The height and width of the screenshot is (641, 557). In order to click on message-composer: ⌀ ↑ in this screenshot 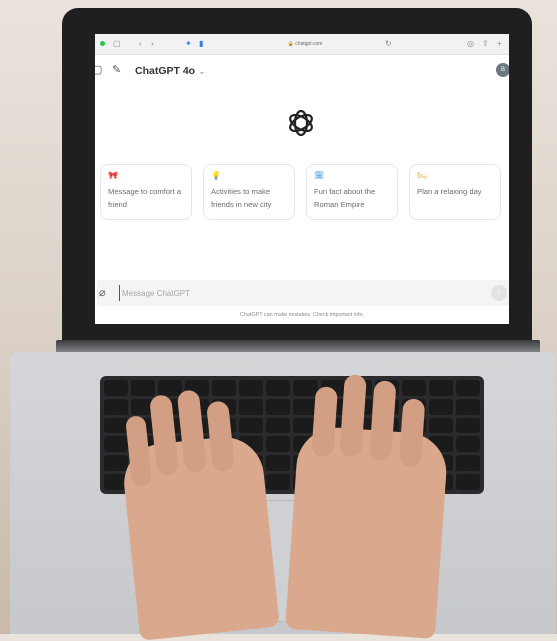, I will do `click(303, 293)`.